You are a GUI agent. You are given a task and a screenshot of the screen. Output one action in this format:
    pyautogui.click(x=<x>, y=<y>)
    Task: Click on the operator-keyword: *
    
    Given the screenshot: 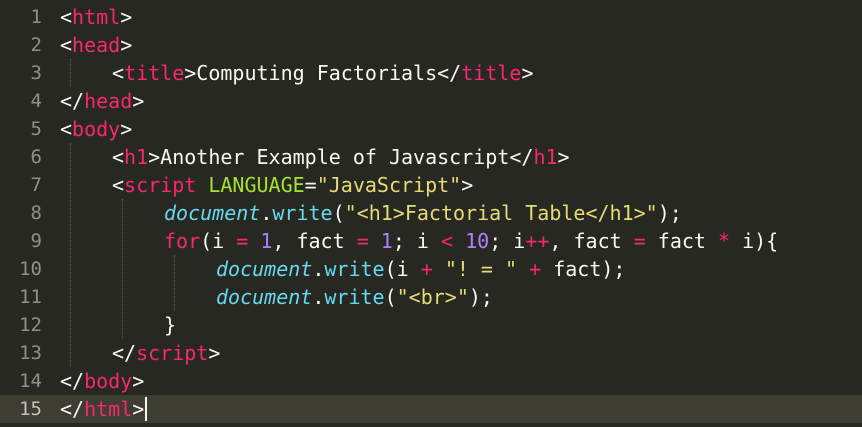 What is the action you would take?
    pyautogui.click(x=724, y=241)
    